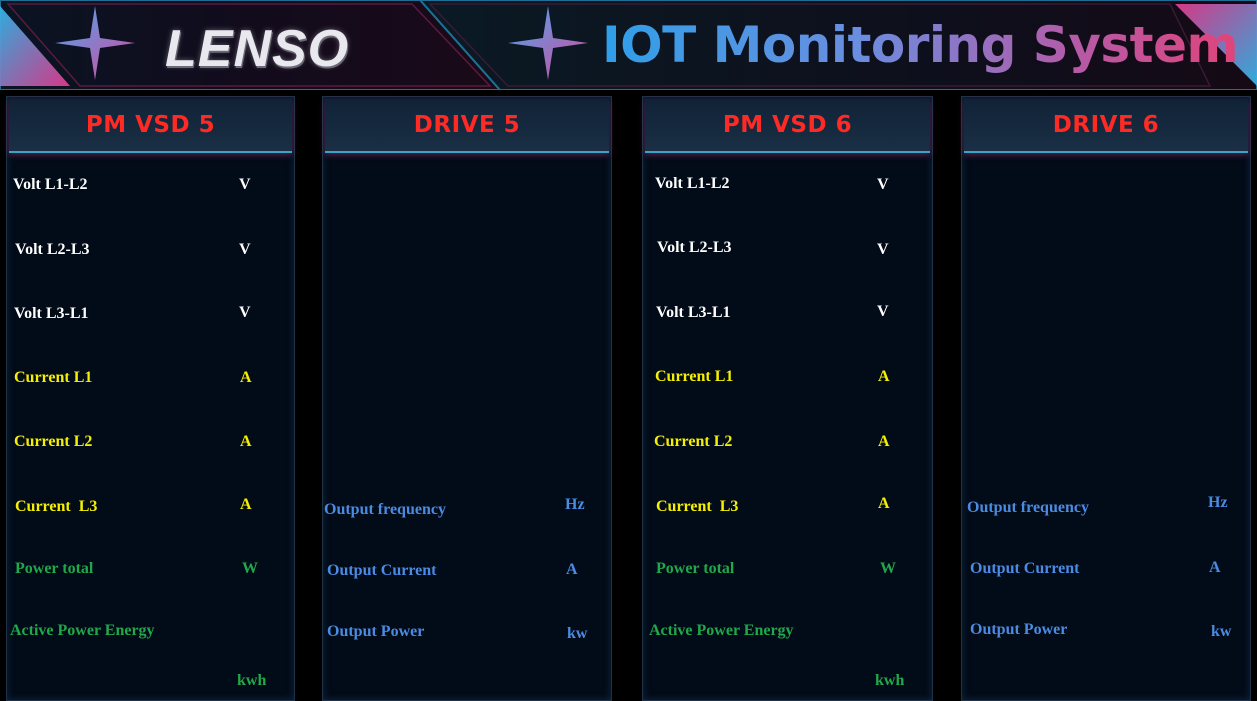 The width and height of the screenshot is (1257, 701). Describe the element at coordinates (467, 126) in the screenshot. I see `panel-title: DRIVE 5` at that location.